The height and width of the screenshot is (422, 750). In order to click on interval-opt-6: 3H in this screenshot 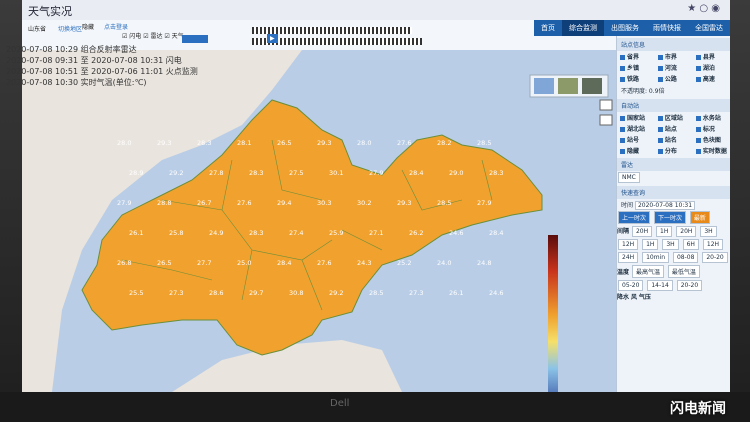, I will do `click(670, 244)`.